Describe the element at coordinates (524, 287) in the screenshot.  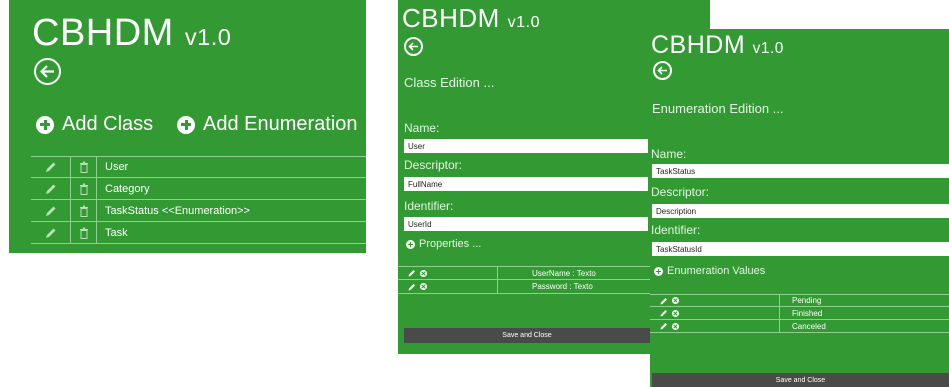
I see `table-row: Password : Texto` at that location.